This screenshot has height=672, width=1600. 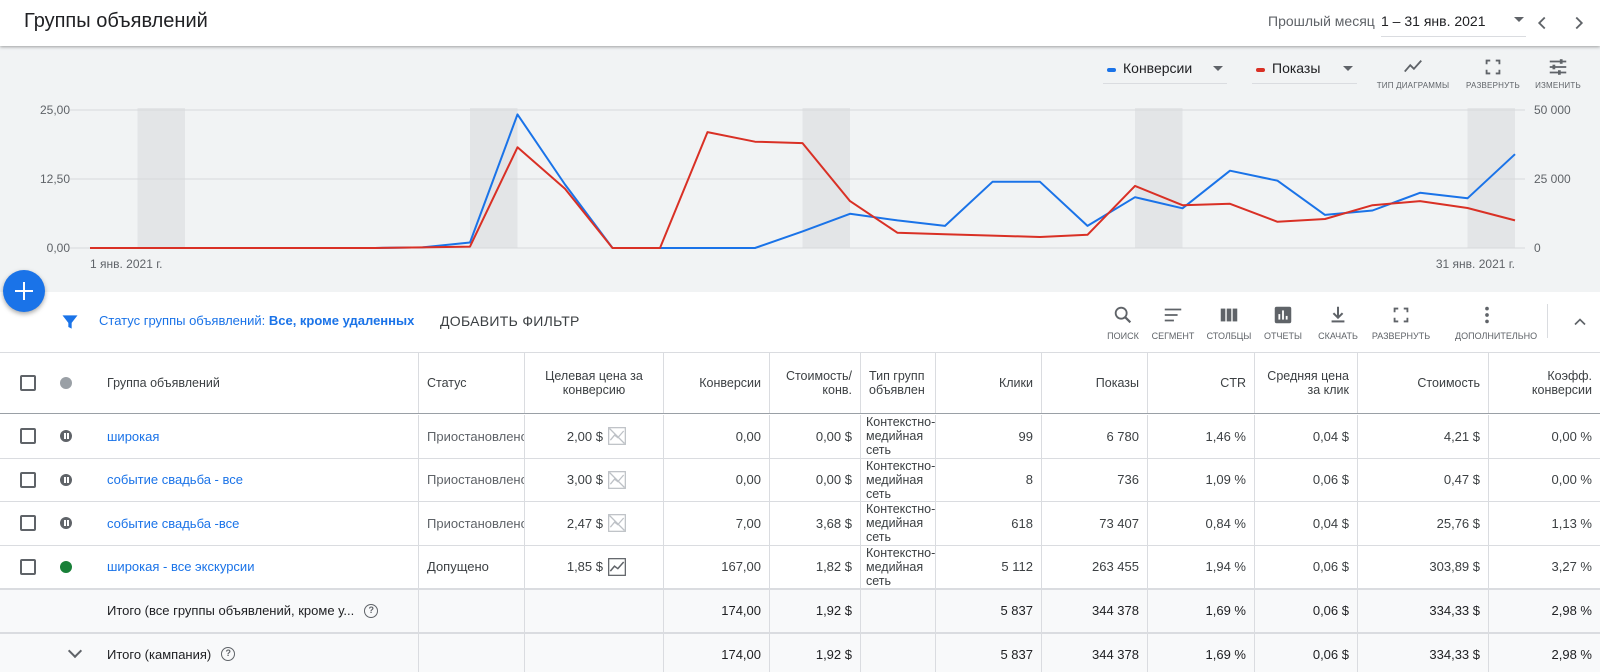 I want to click on date-range-picker: 1 – 31 янв. 2021, so click(x=1453, y=22).